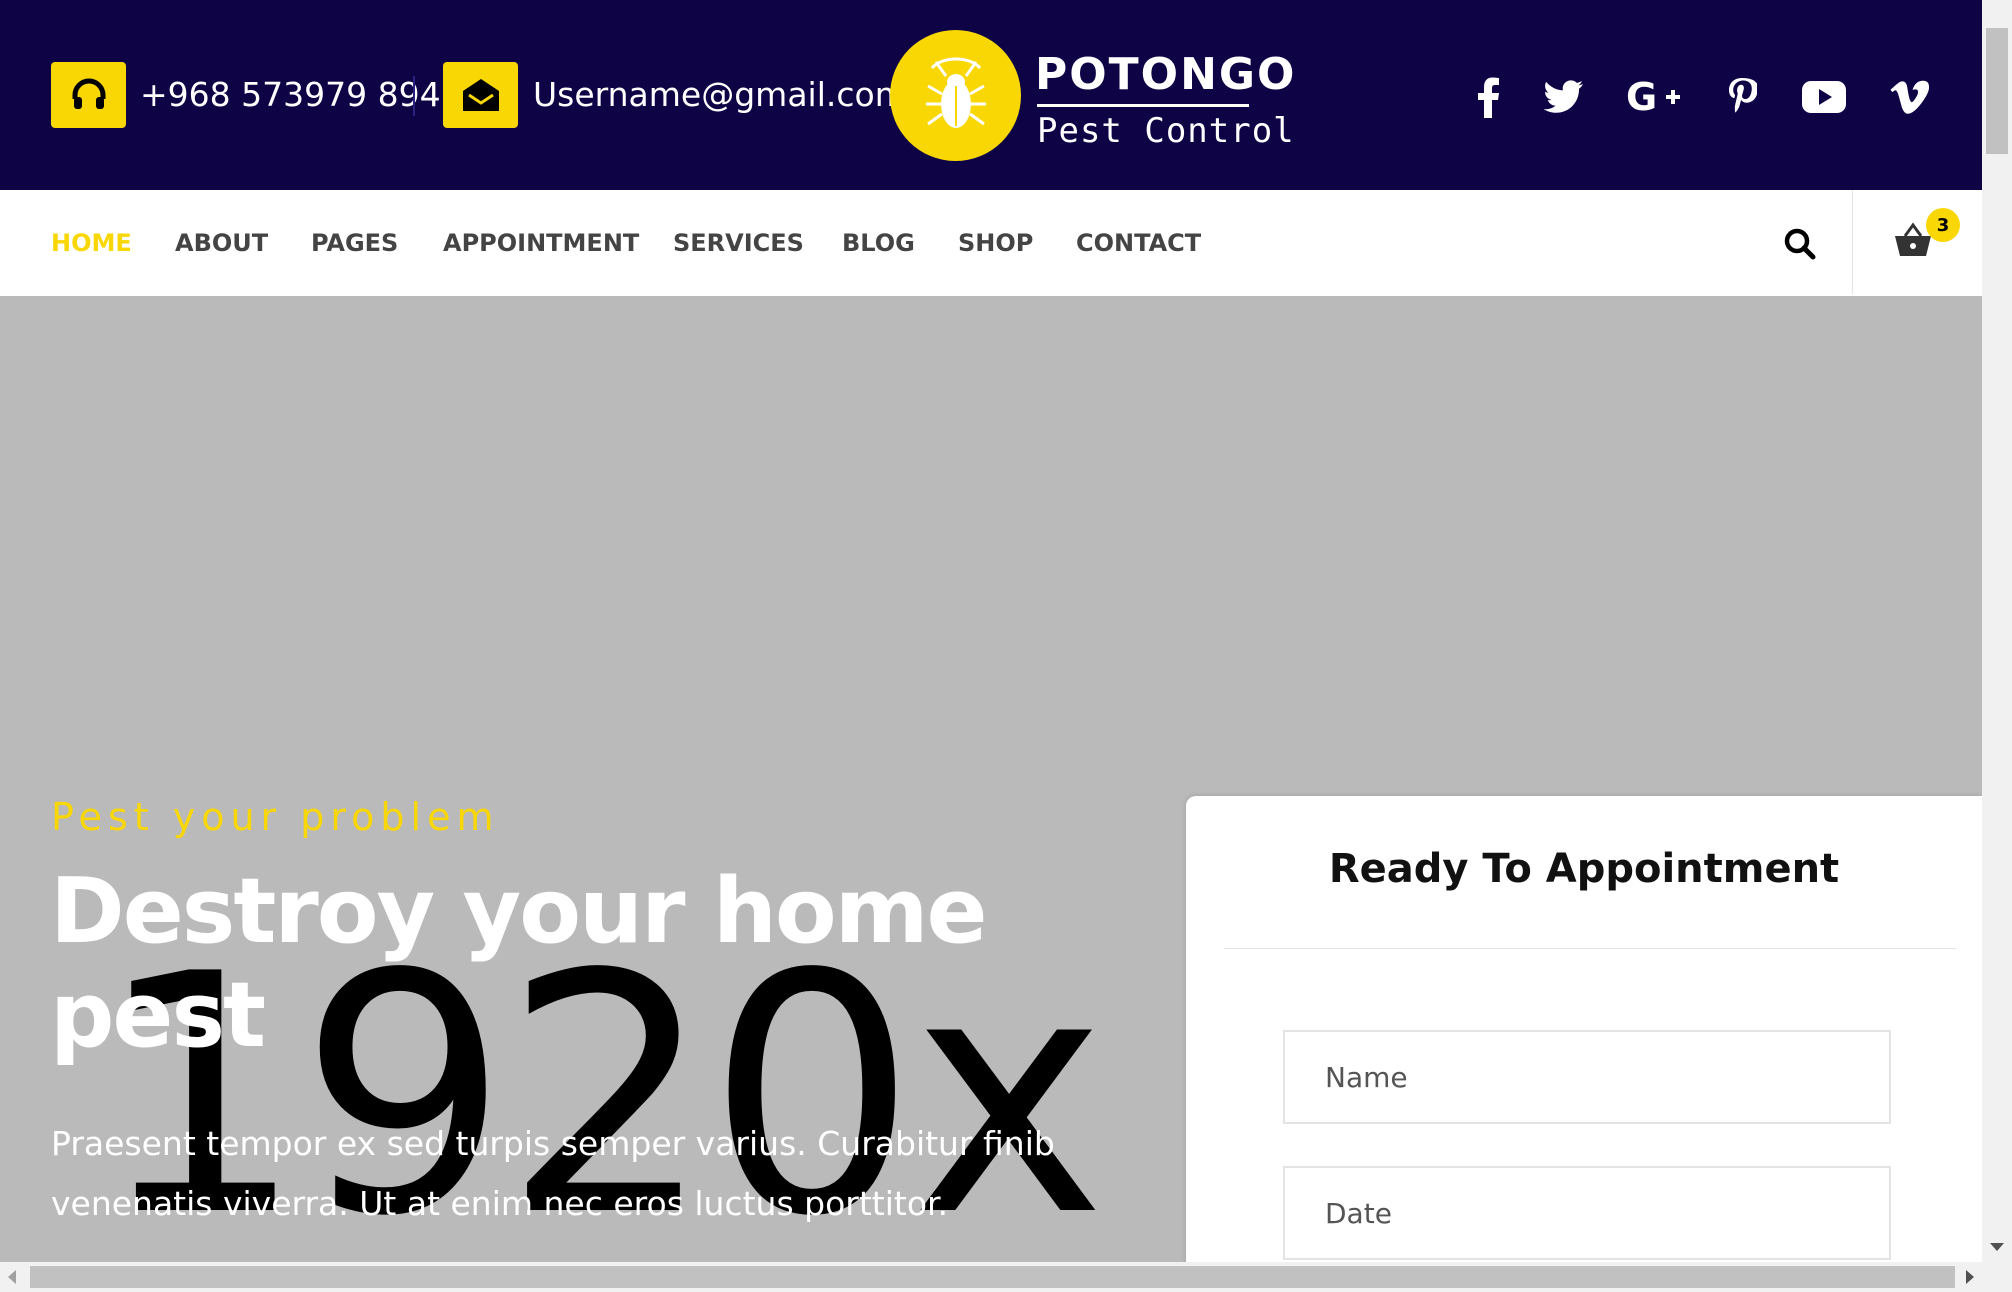  What do you see at coordinates (1910, 97) in the screenshot?
I see `vimeo-icon` at bounding box center [1910, 97].